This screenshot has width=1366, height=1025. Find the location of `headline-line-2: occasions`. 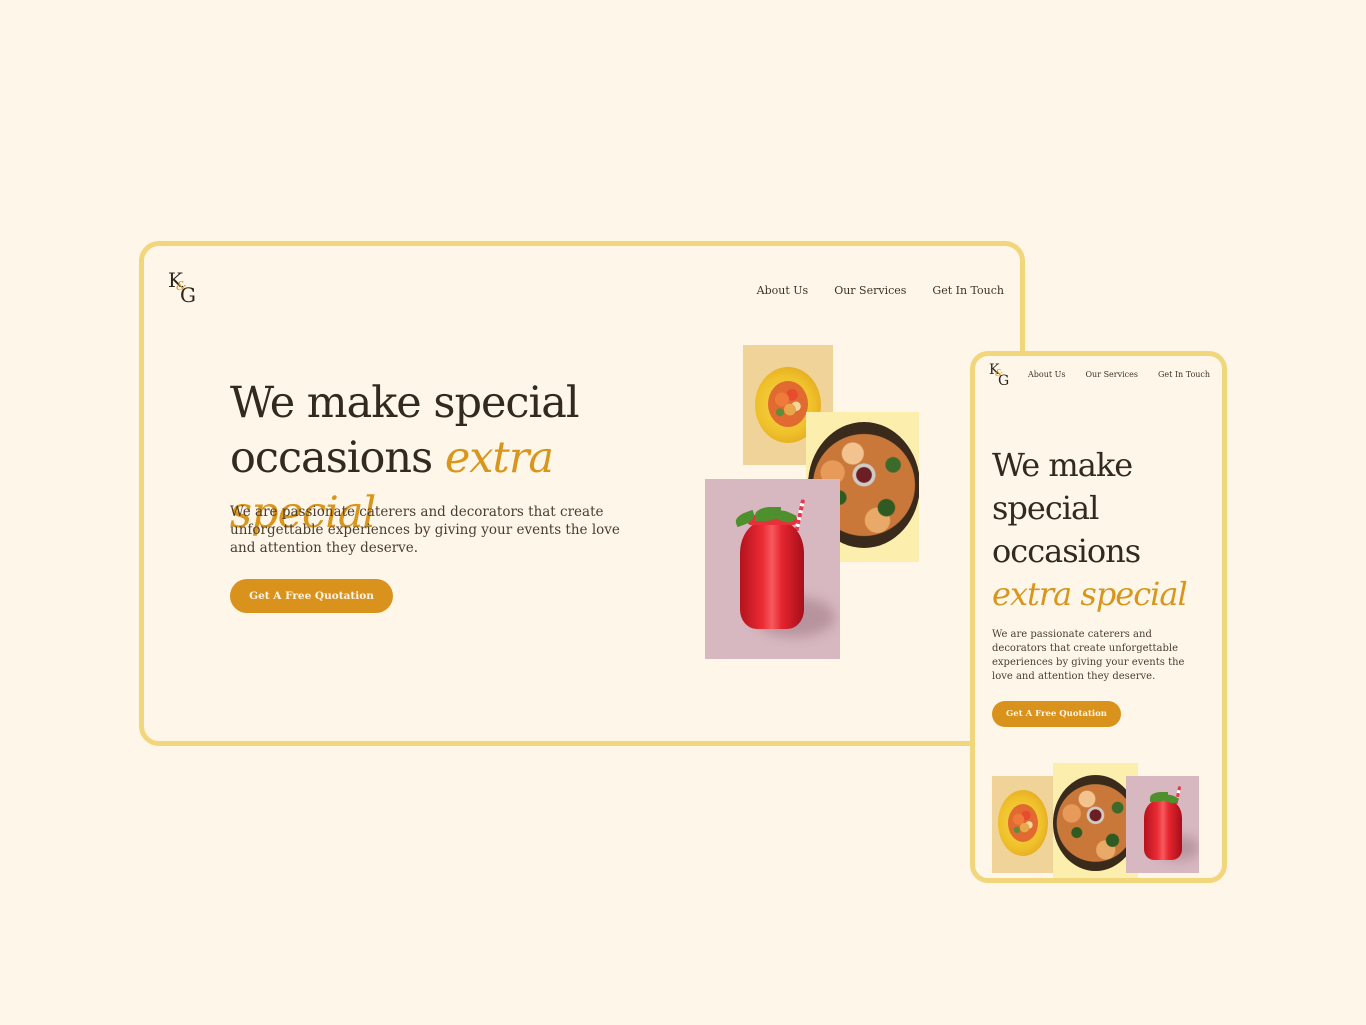

headline-line-2: occasions is located at coordinates (331, 458).